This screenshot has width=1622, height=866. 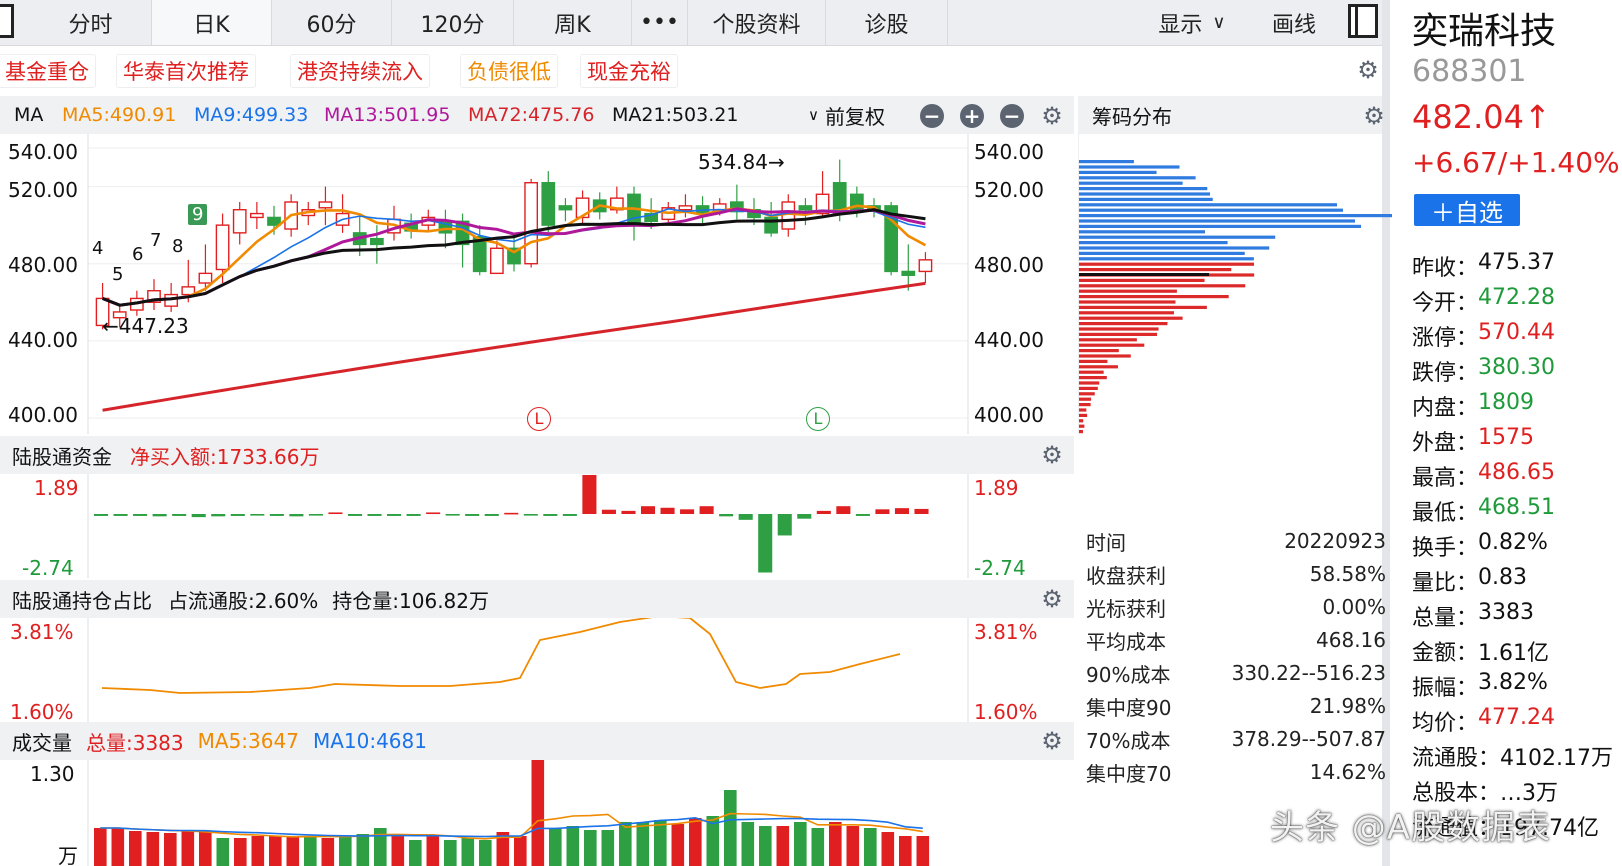 What do you see at coordinates (660, 22) in the screenshot?
I see `more-tabs-icon: •••` at bounding box center [660, 22].